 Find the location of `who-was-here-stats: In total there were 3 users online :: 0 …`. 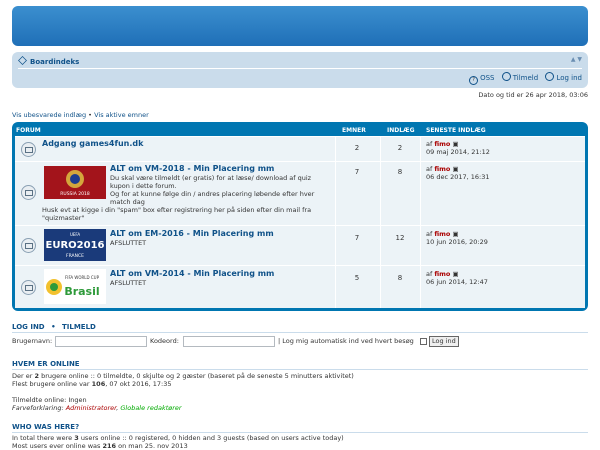

who-was-here-stats: In total there were 3 users online :: 0 … is located at coordinates (300, 442).